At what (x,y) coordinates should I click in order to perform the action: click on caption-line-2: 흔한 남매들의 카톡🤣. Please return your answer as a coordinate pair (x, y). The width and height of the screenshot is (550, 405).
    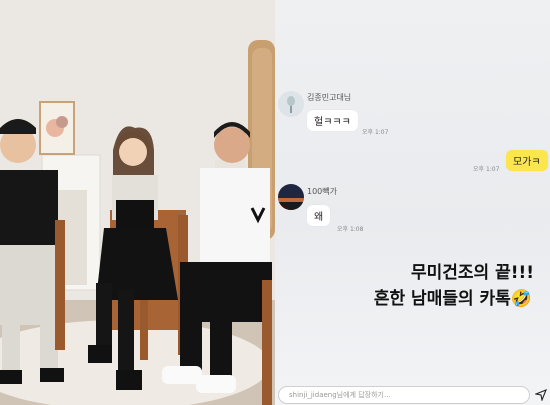
    Looking at the image, I should click on (453, 296).